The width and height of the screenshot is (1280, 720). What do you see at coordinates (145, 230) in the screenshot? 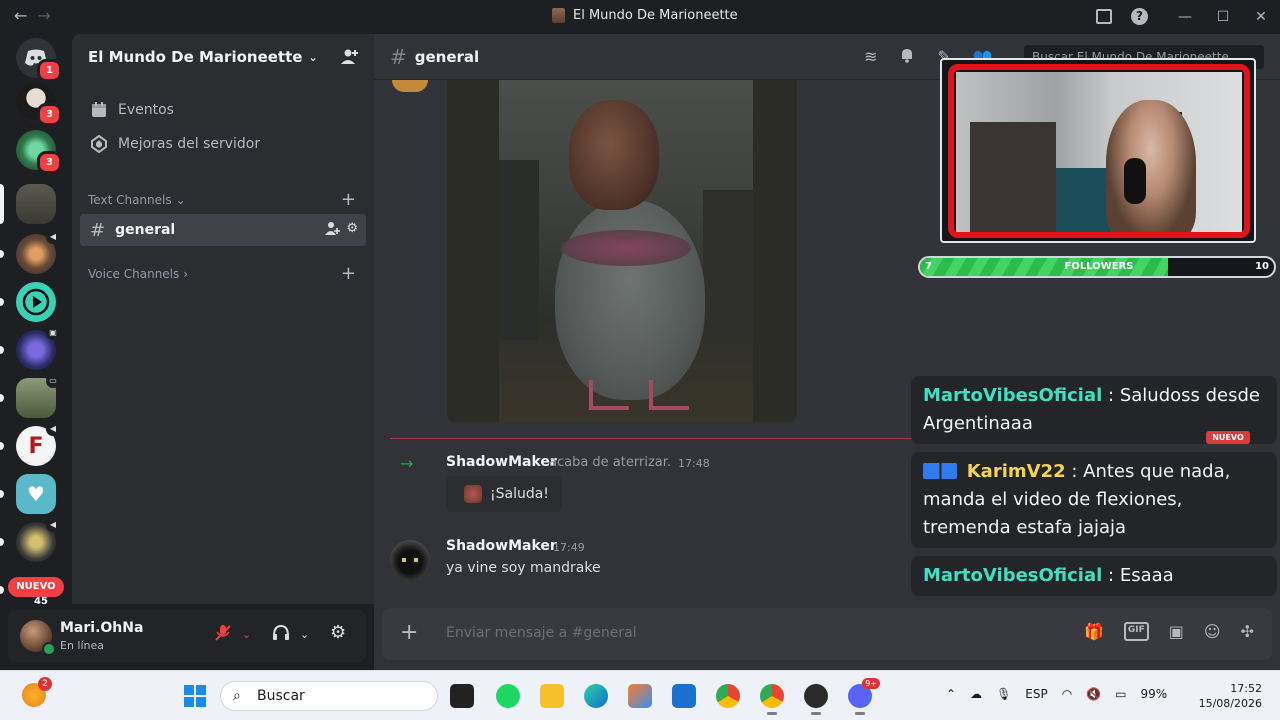
I see `channel-label: general` at bounding box center [145, 230].